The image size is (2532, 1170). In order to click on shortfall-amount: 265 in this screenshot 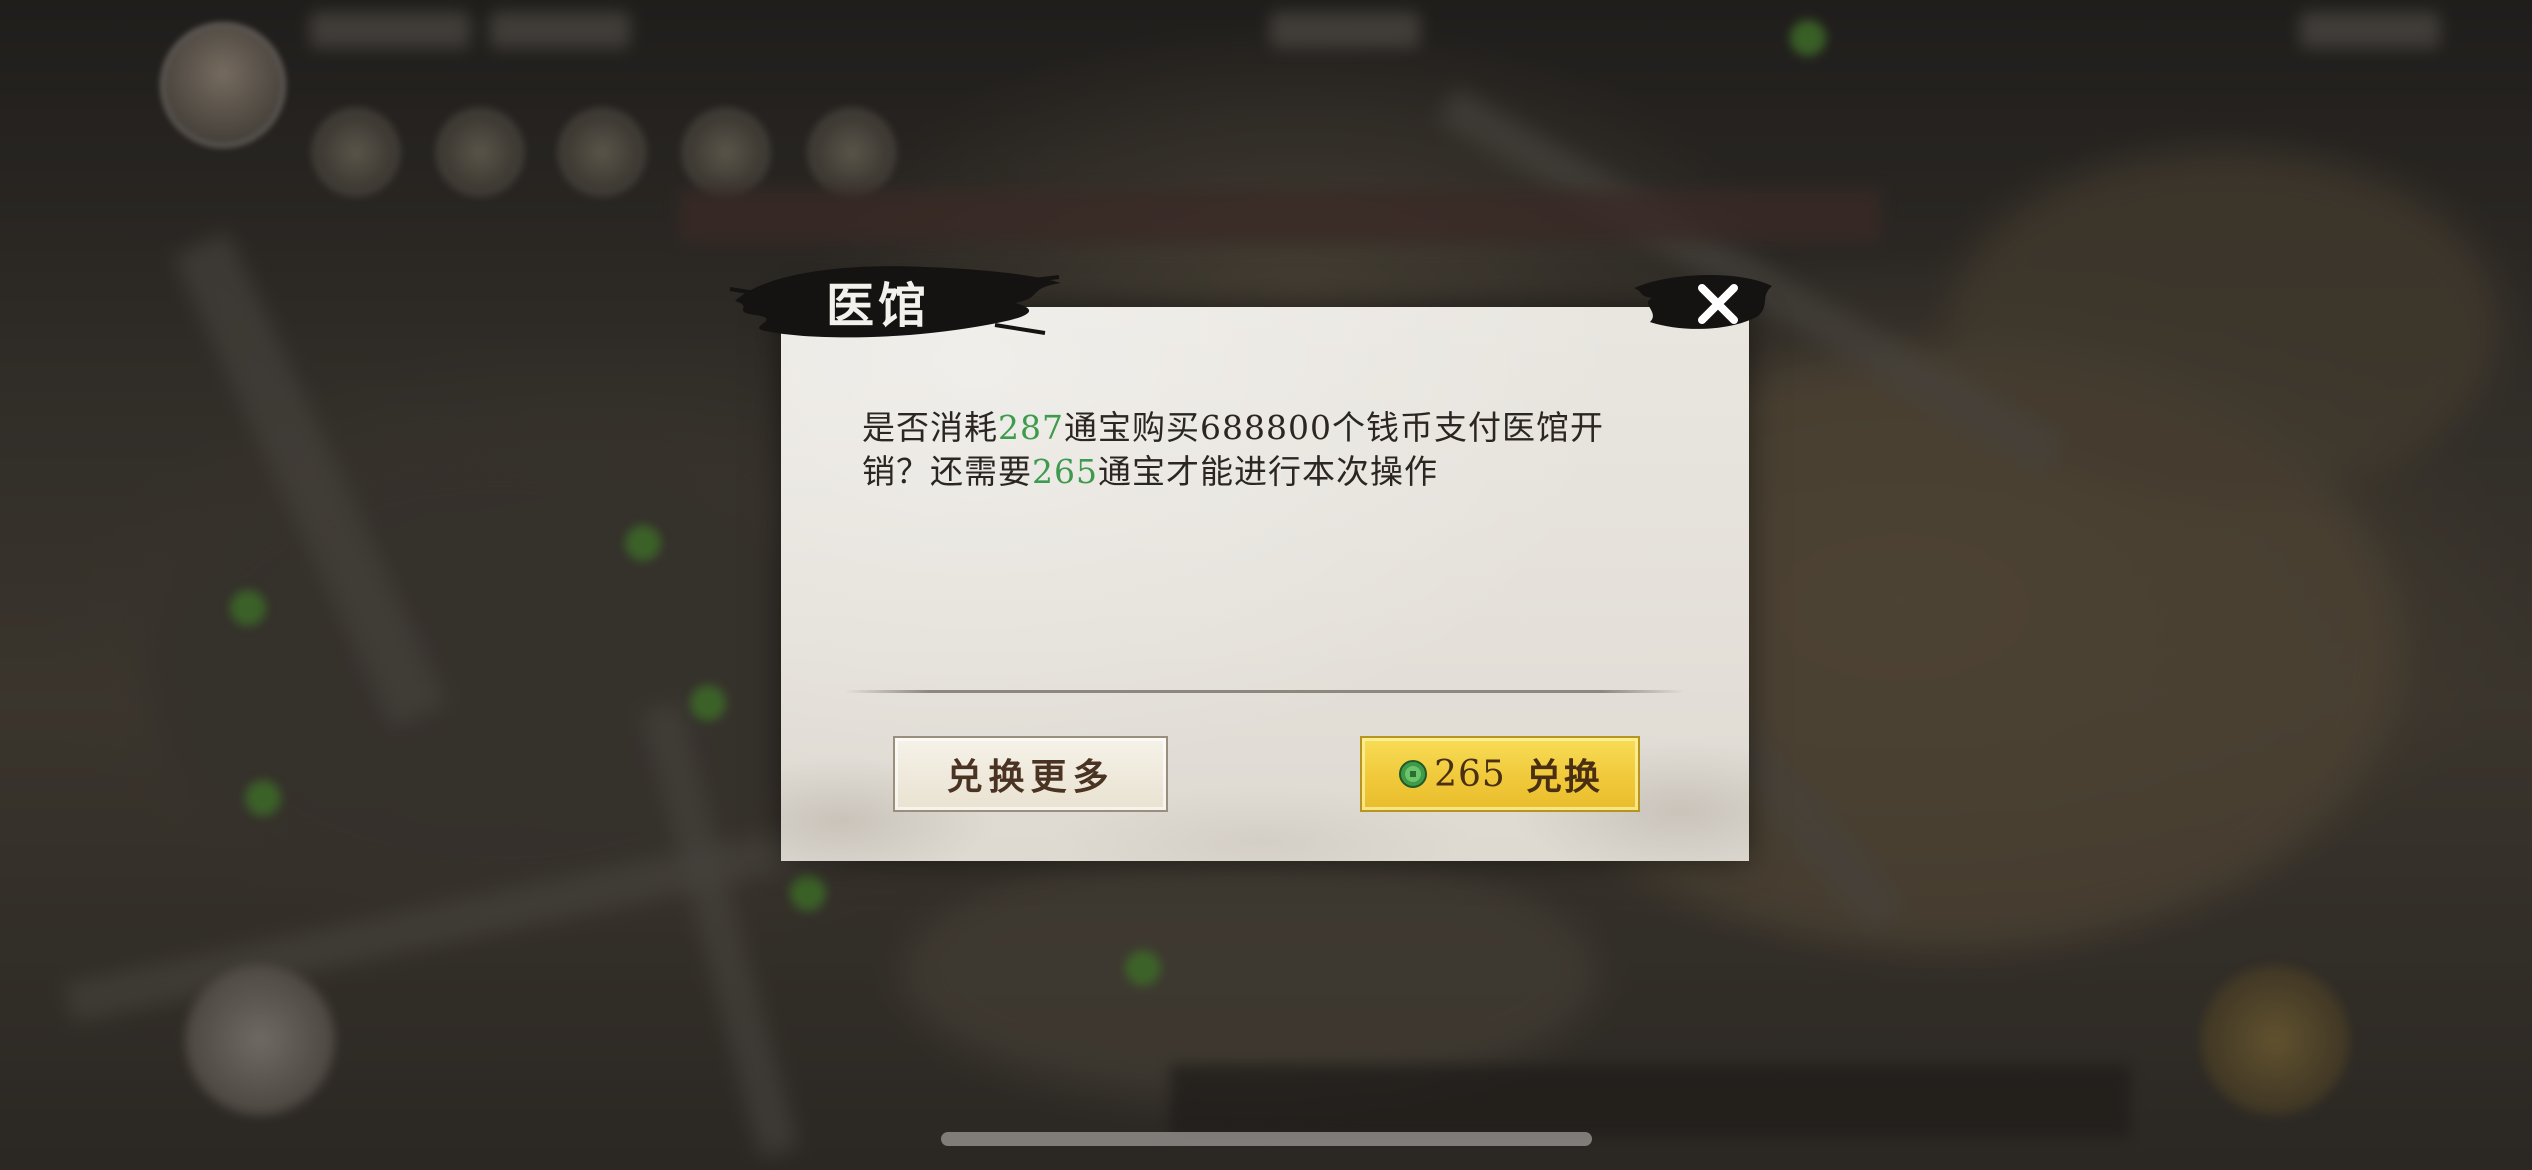, I will do `click(1065, 471)`.